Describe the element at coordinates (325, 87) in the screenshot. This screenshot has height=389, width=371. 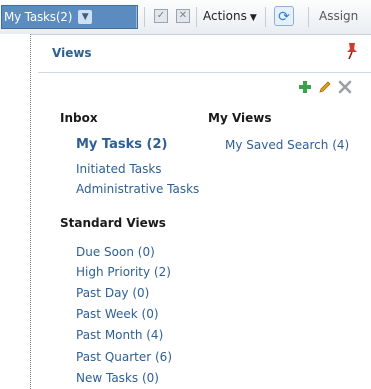
I see `edit-icon` at that location.